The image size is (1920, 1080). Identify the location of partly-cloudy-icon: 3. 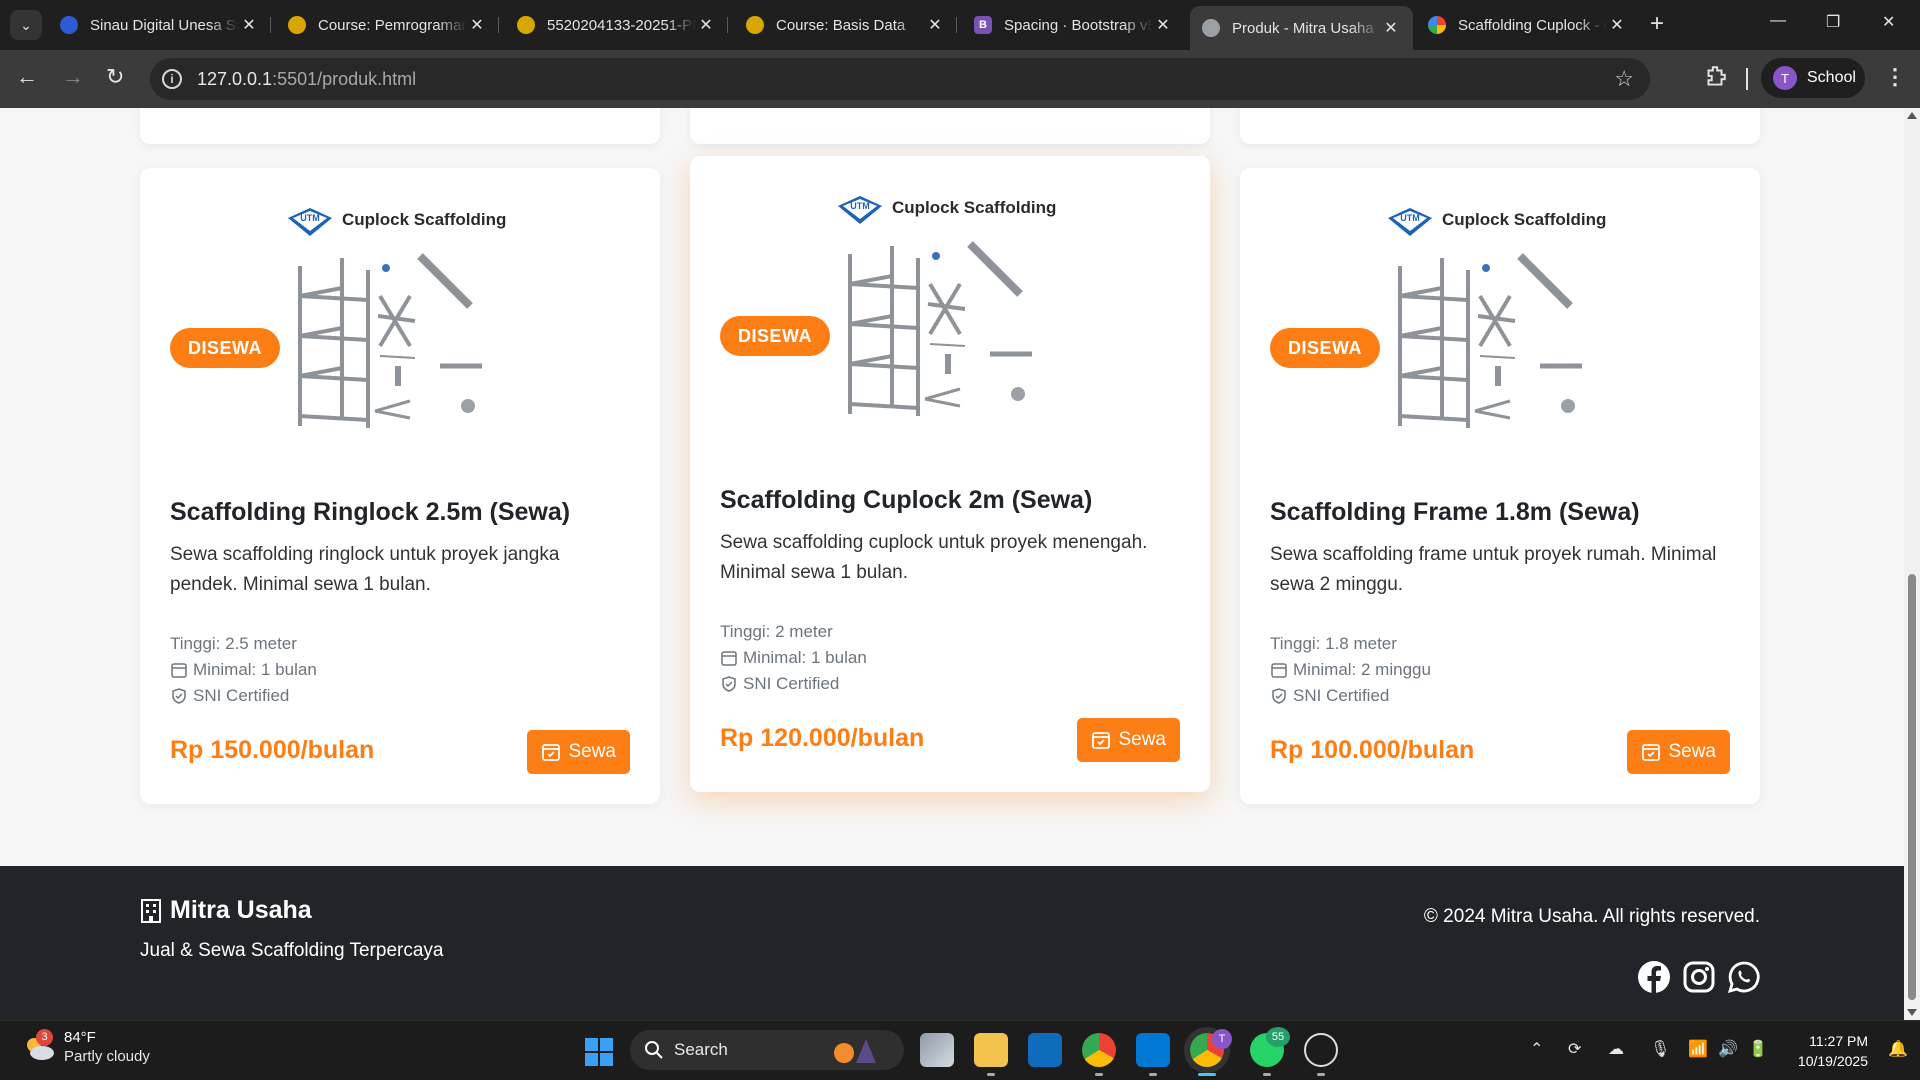
(39, 1046).